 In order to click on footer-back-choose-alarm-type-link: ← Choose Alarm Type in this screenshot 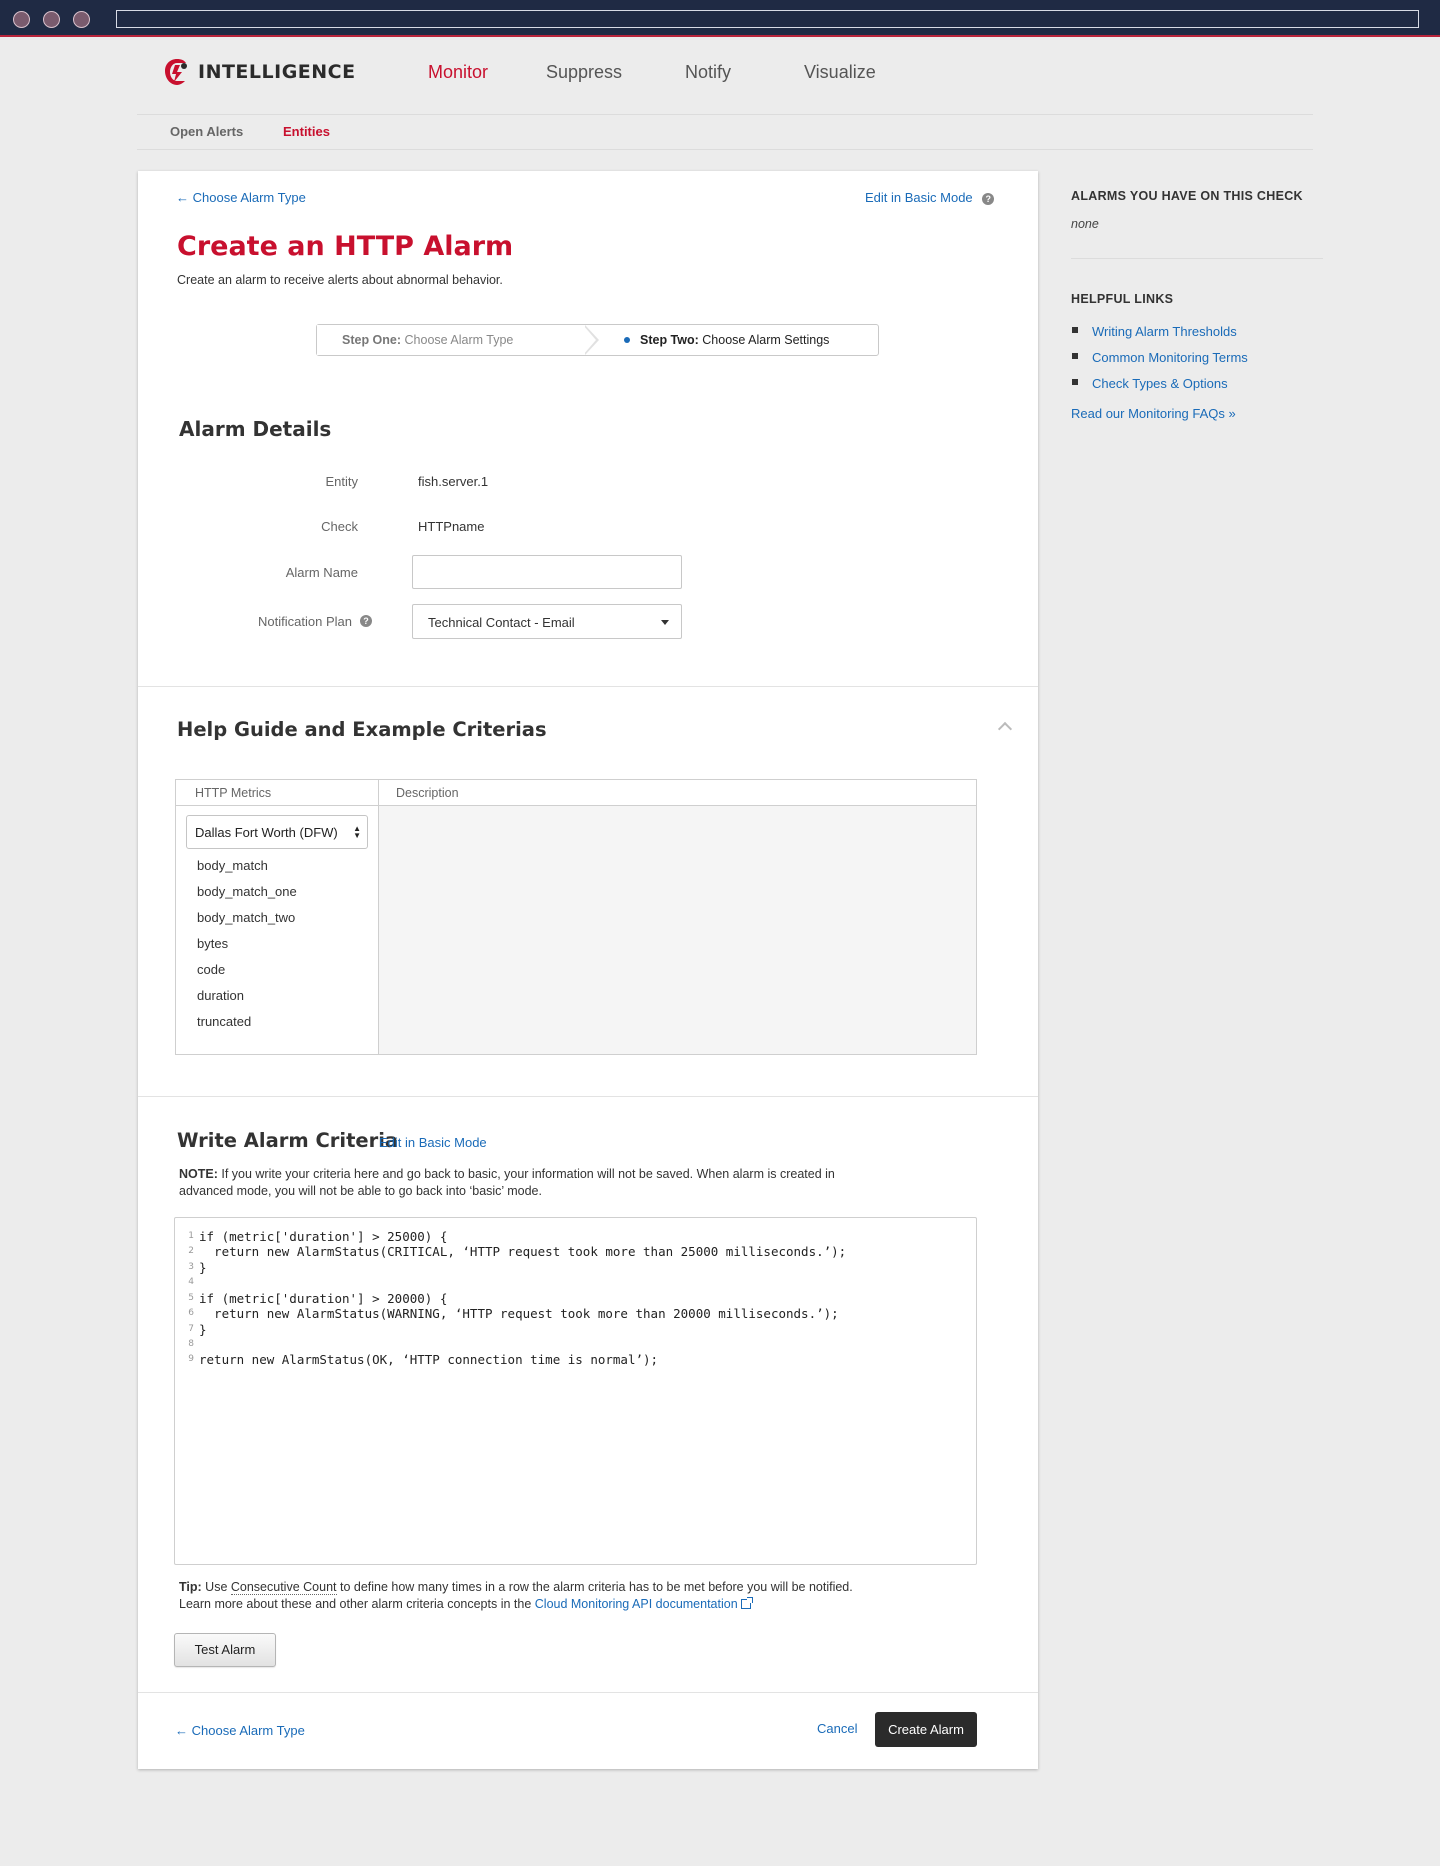, I will do `click(240, 1730)`.